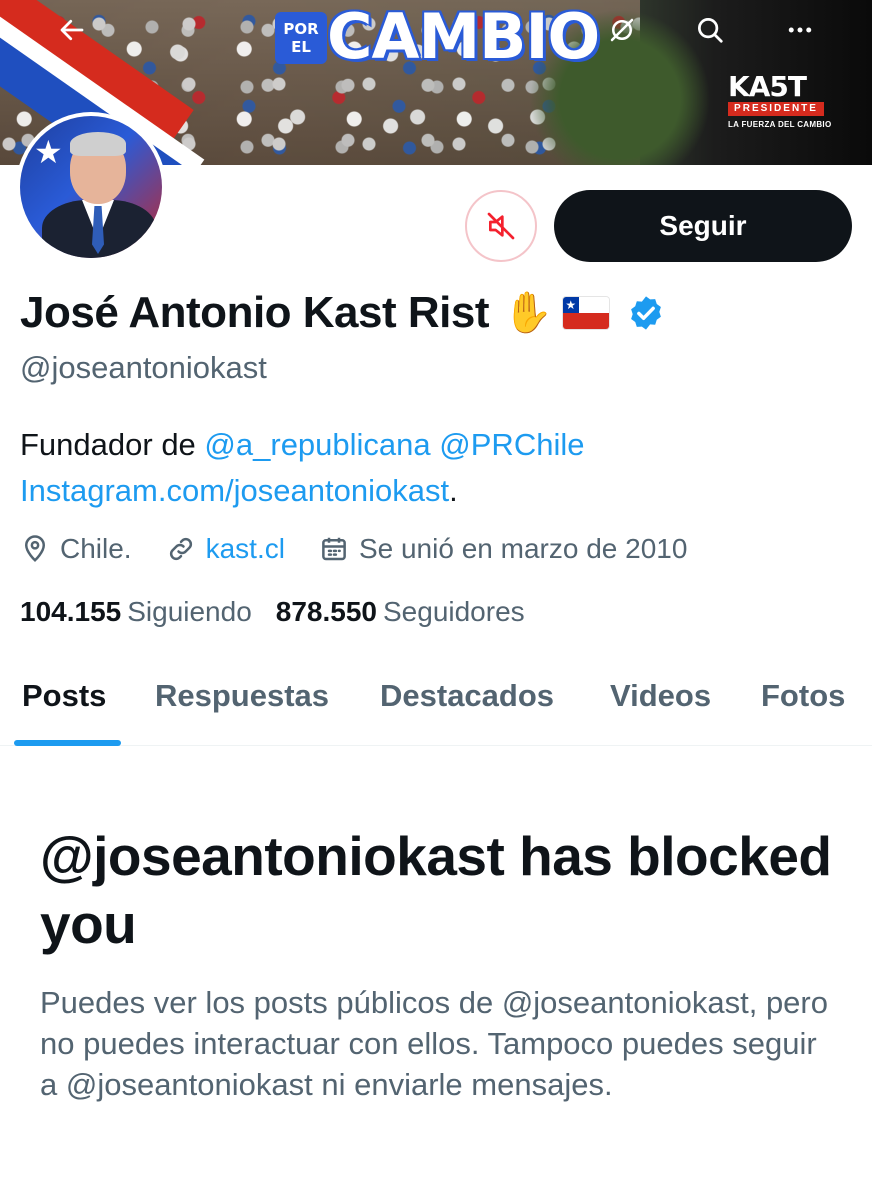 The width and height of the screenshot is (872, 1200). What do you see at coordinates (301, 38) in the screenshot?
I see `banner-slogan-small: POR EL` at bounding box center [301, 38].